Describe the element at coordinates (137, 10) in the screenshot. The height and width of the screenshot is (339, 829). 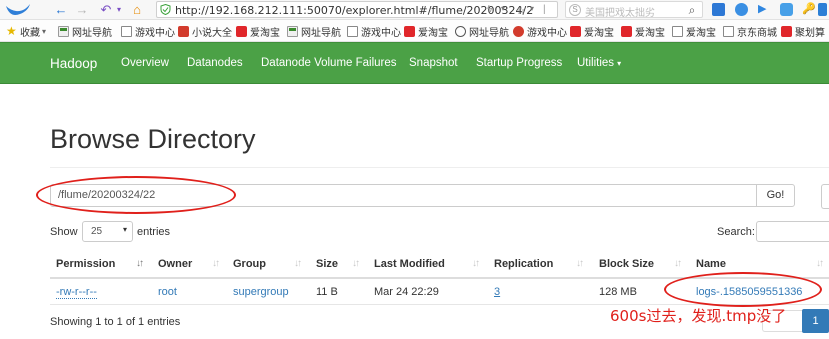
I see `home-icon: ⌂` at that location.